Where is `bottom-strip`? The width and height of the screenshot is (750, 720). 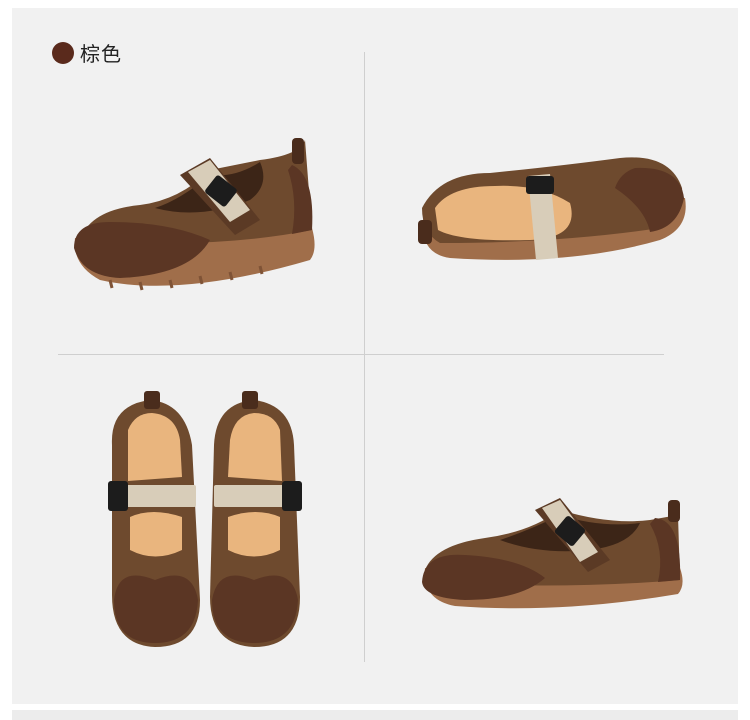
bottom-strip is located at coordinates (375, 715).